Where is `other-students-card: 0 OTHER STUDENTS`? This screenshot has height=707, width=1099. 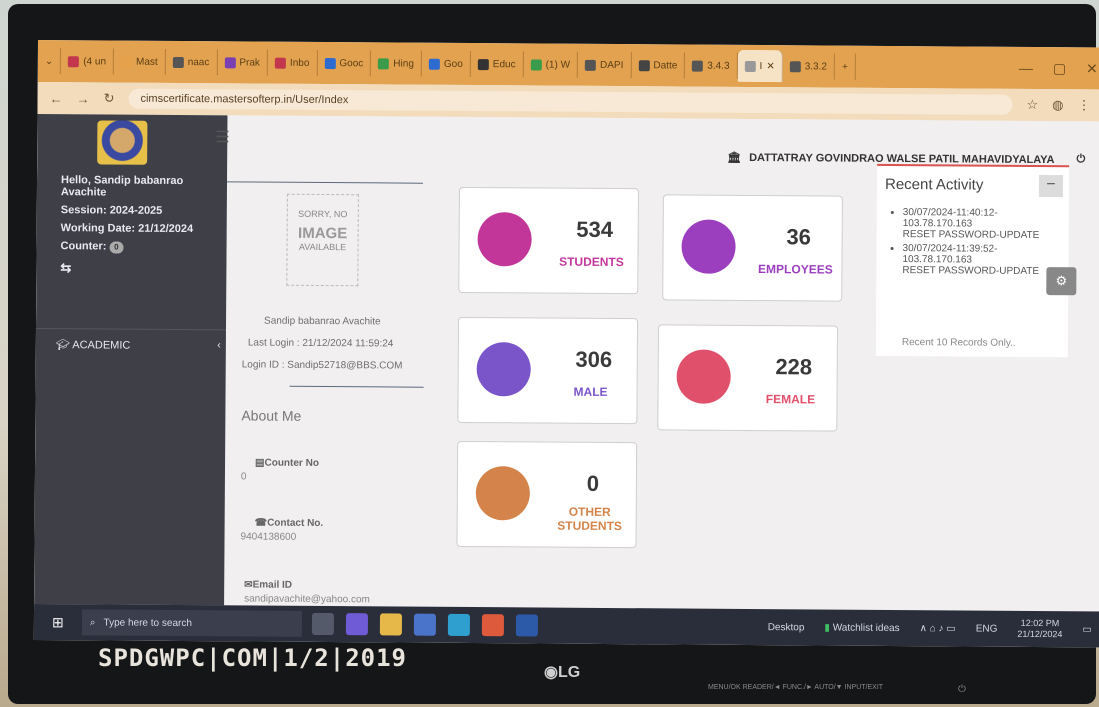 other-students-card: 0 OTHER STUDENTS is located at coordinates (547, 494).